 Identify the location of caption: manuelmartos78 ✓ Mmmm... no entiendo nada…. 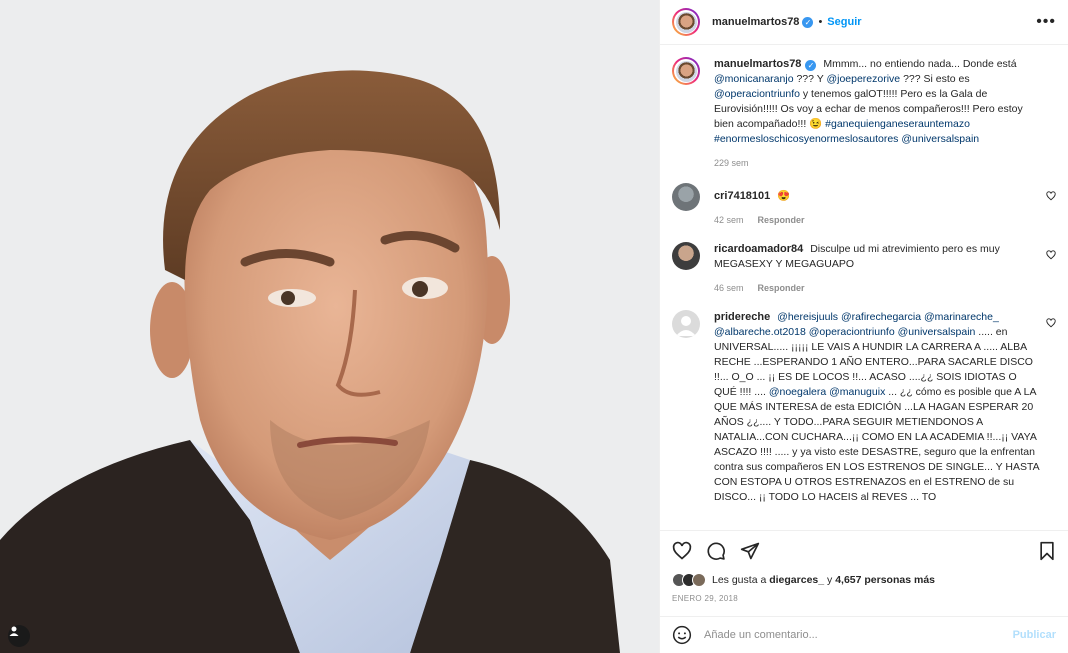
(864, 114).